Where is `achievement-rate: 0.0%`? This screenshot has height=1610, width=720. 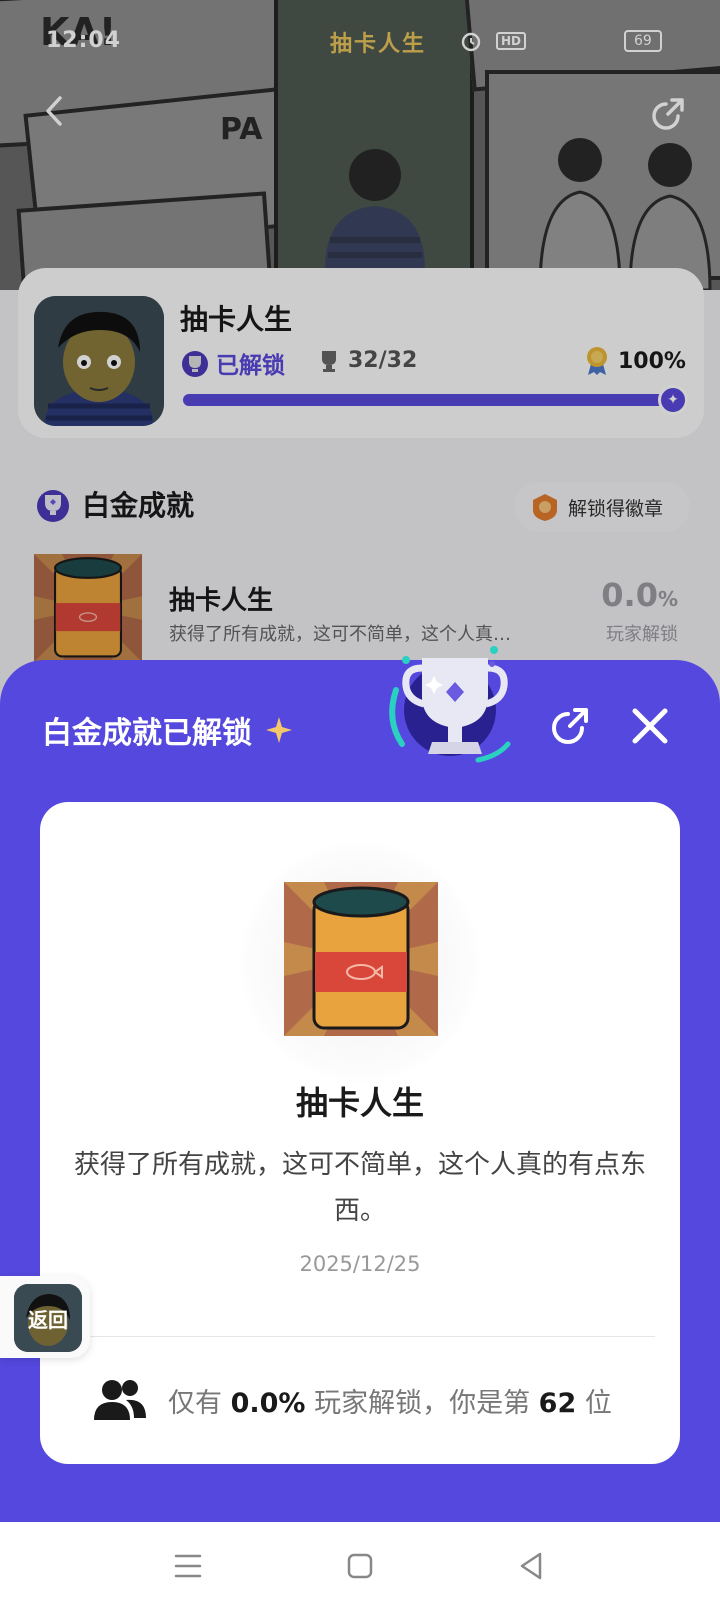 achievement-rate: 0.0% is located at coordinates (639, 595).